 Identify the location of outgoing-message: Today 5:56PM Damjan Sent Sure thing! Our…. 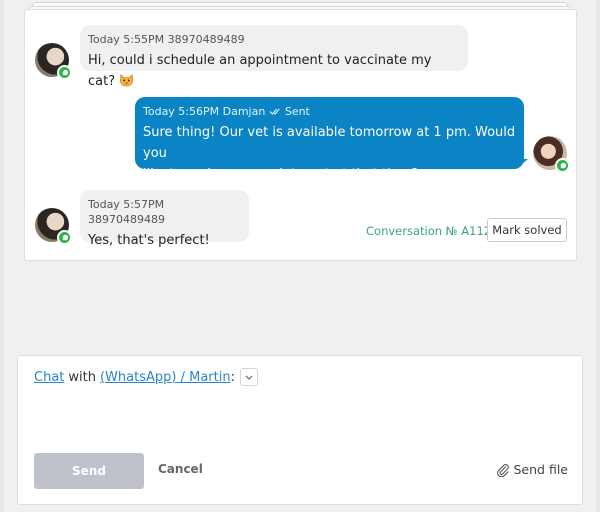
(329, 139).